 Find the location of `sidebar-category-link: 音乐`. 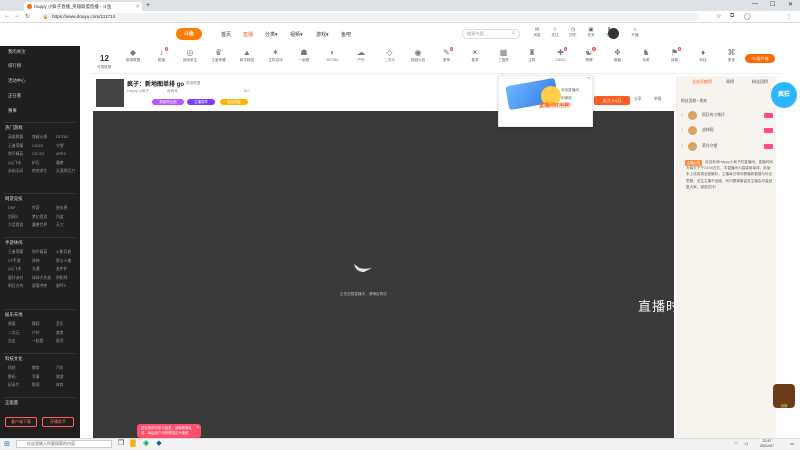

sidebar-category-link: 音乐 is located at coordinates (60, 324).